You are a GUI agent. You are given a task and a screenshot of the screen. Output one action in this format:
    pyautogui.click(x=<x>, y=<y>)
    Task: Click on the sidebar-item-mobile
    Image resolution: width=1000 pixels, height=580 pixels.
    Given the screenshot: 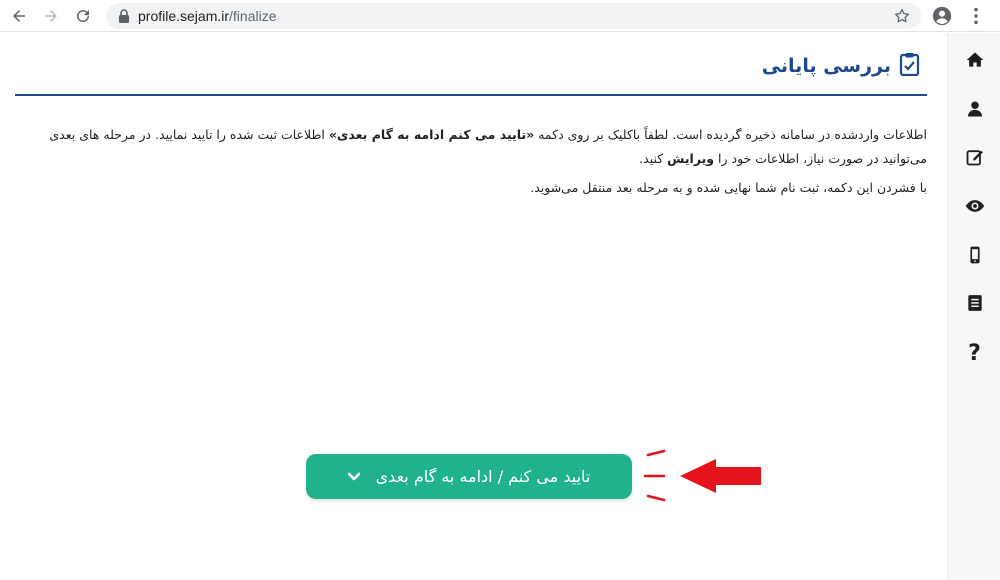 What is the action you would take?
    pyautogui.click(x=974, y=255)
    